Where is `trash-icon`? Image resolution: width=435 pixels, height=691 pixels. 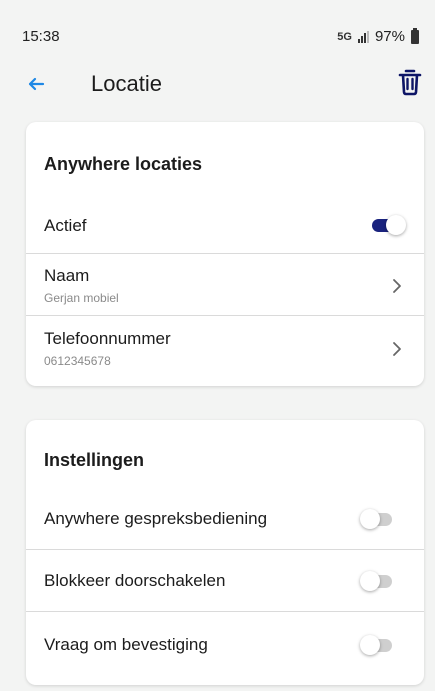 trash-icon is located at coordinates (410, 82).